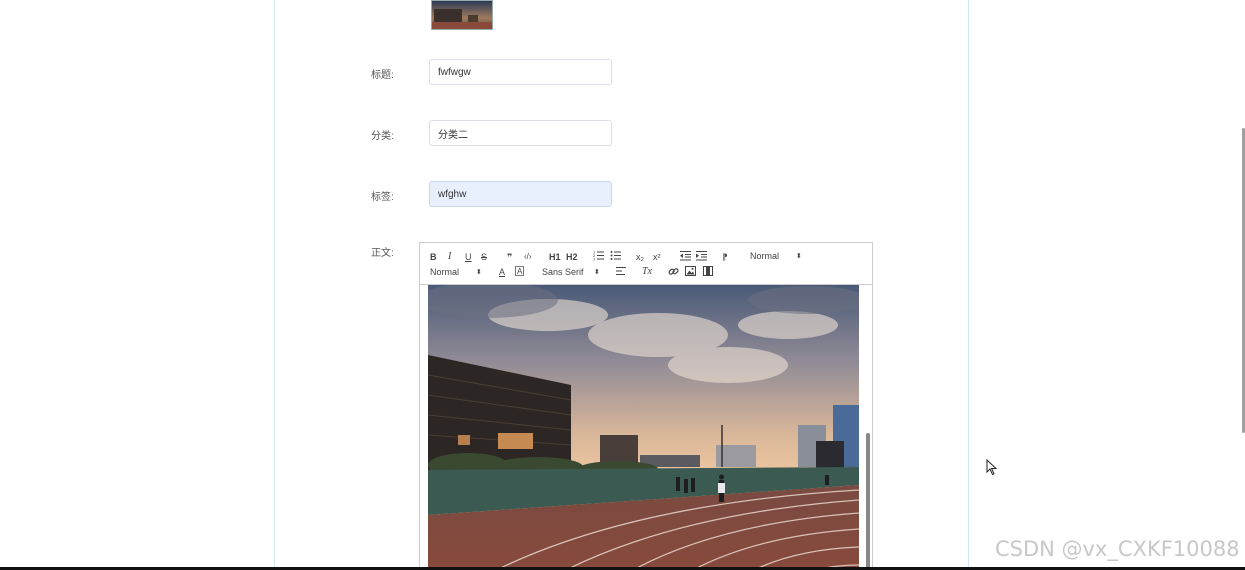  Describe the element at coordinates (382, 253) in the screenshot. I see `body-label: 正文:` at that location.